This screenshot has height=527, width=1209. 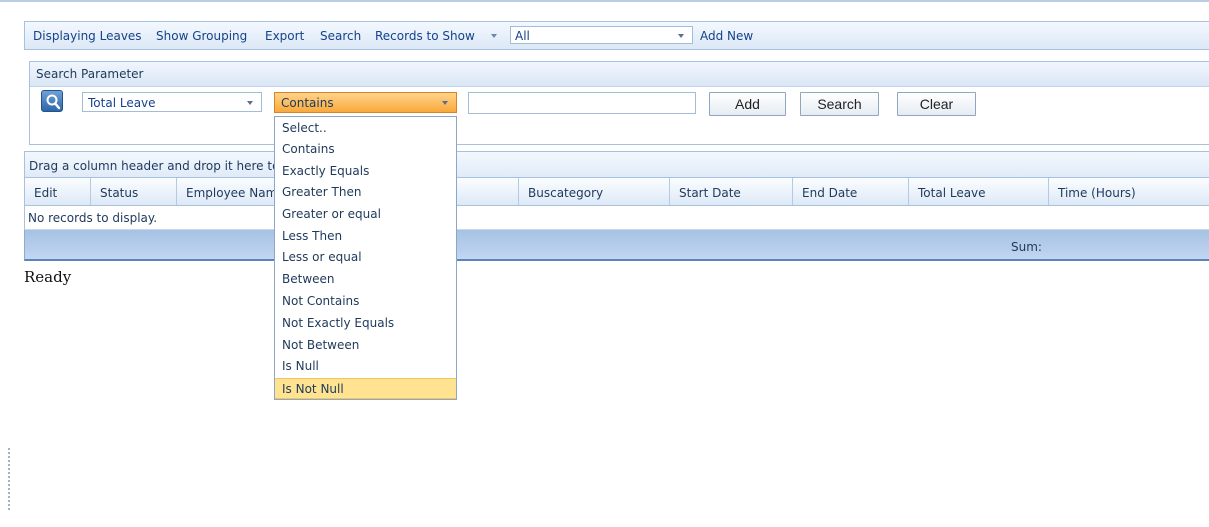 I want to click on sum-label: Sum:, so click(x=1026, y=247).